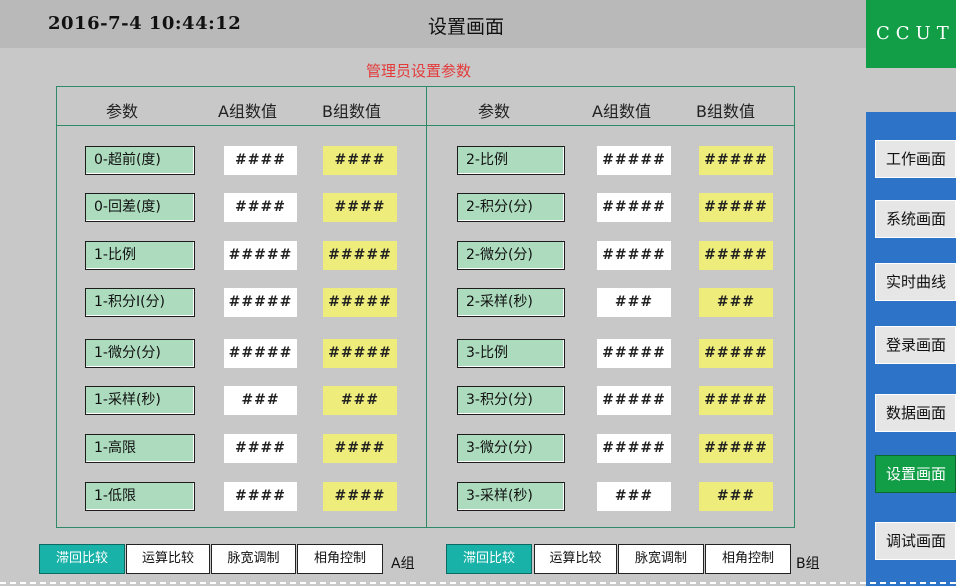 The height and width of the screenshot is (586, 956). What do you see at coordinates (511, 255) in the screenshot?
I see `param-label: 2-微分(分)` at bounding box center [511, 255].